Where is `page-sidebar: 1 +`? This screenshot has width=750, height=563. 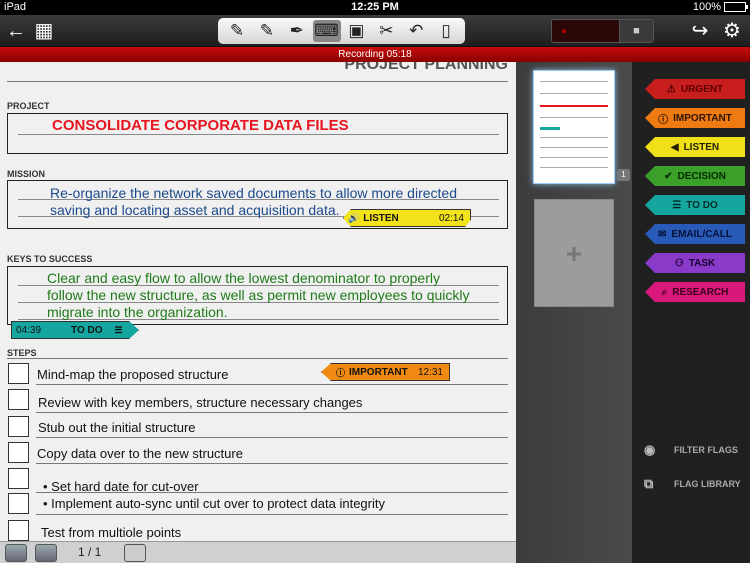
page-sidebar: 1 + is located at coordinates (574, 312).